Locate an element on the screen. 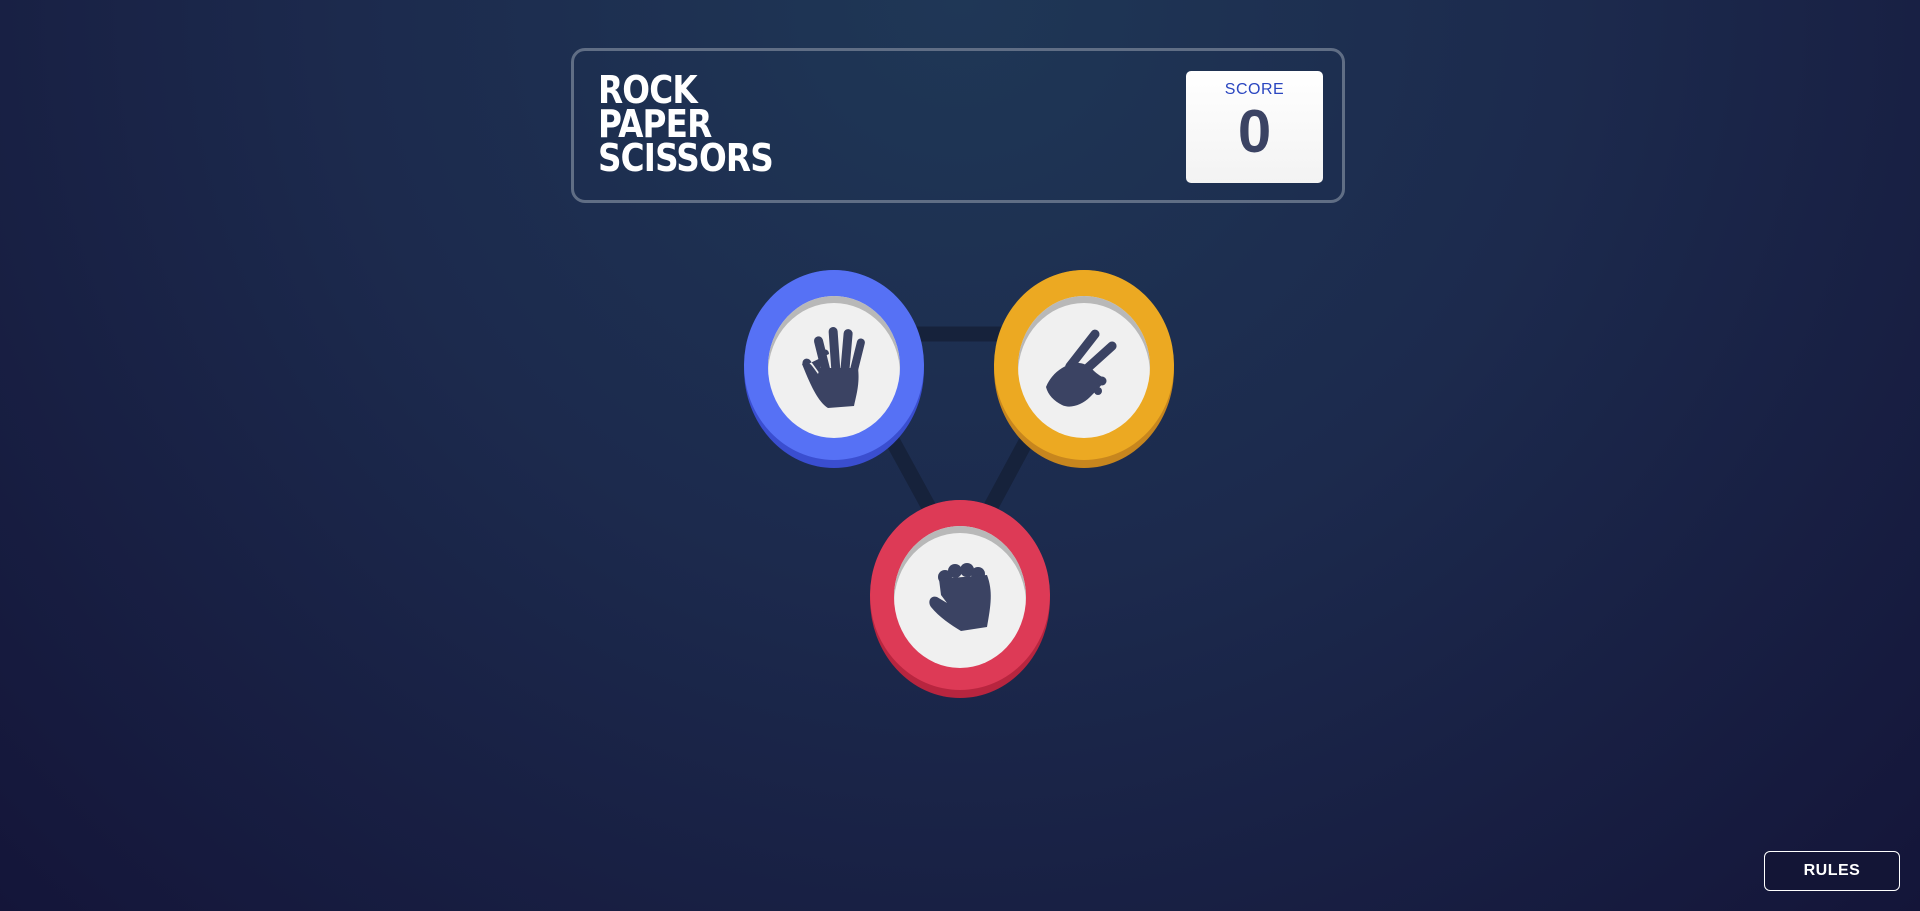 The width and height of the screenshot is (1920, 911). scissors-ring is located at coordinates (1084, 365).